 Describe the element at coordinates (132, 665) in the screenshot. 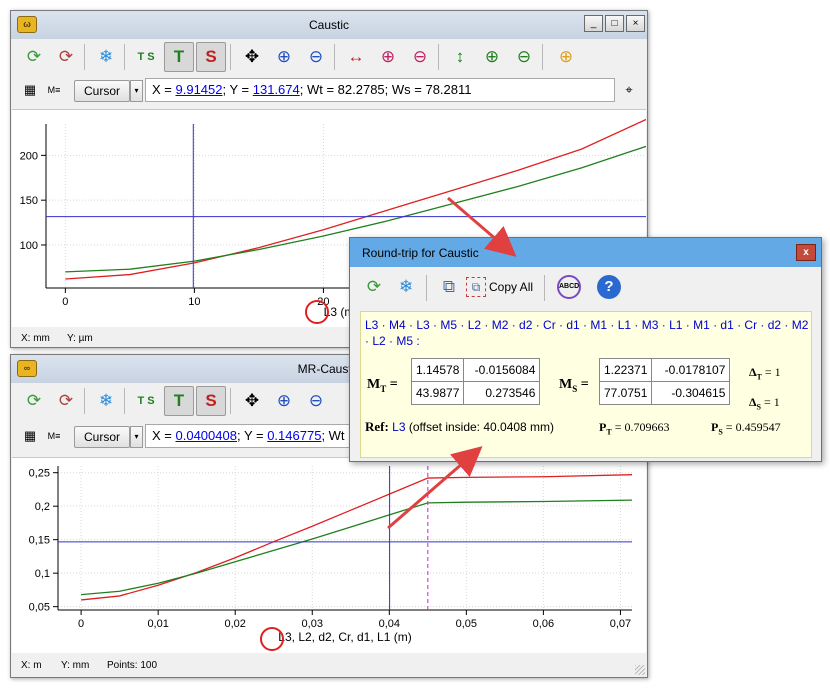

I see `status-points: Points: 100` at that location.